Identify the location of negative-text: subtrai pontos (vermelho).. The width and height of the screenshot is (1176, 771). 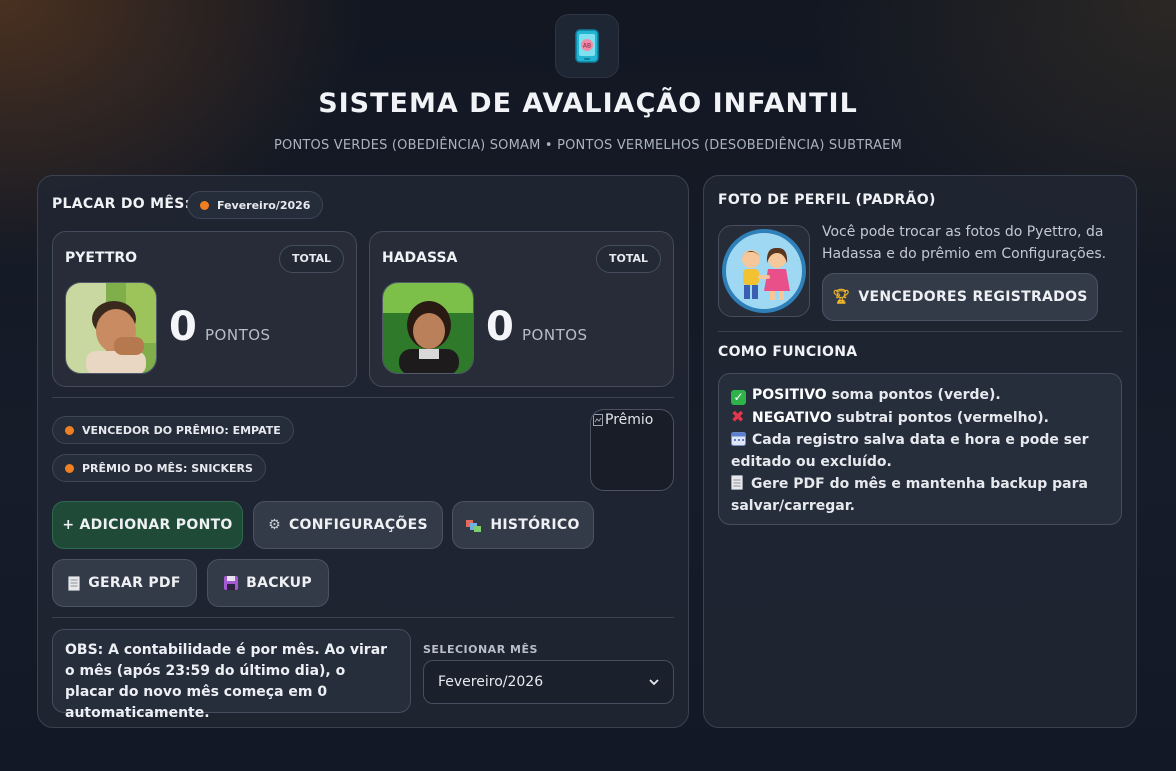
(940, 418).